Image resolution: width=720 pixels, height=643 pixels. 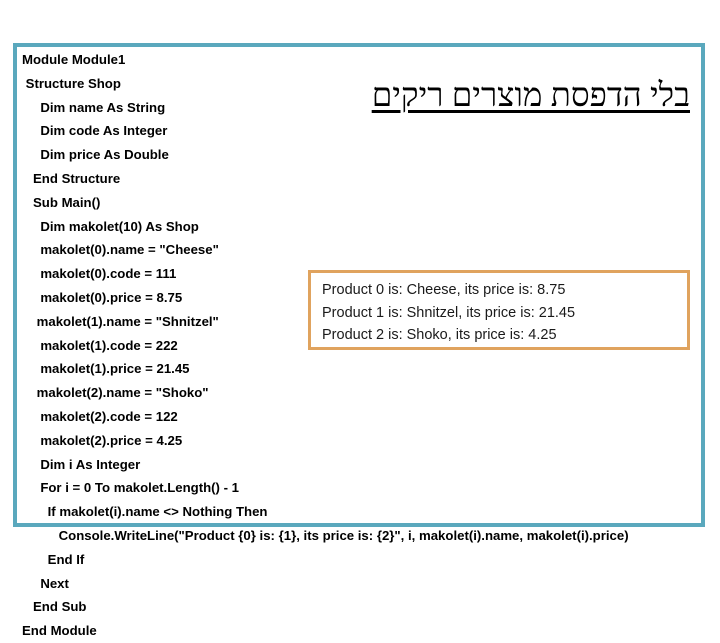 What do you see at coordinates (71, 178) in the screenshot?
I see `code-line: End Structure` at bounding box center [71, 178].